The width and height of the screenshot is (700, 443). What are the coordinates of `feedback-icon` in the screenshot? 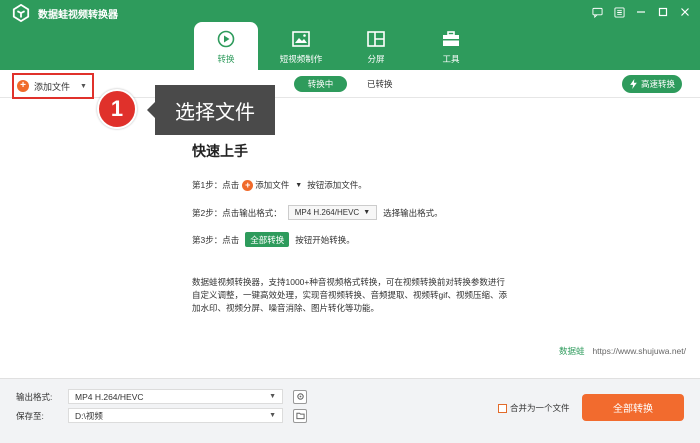 It's located at (597, 12).